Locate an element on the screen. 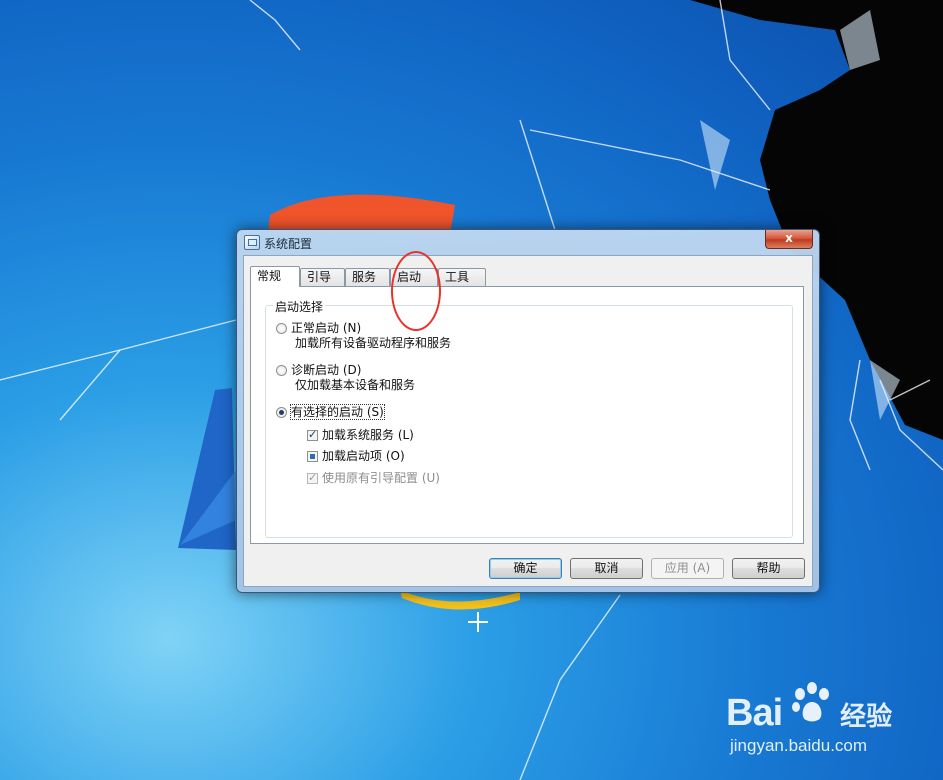 The image size is (943, 780). normal-startup-label: 正常启动 (N) is located at coordinates (326, 328).